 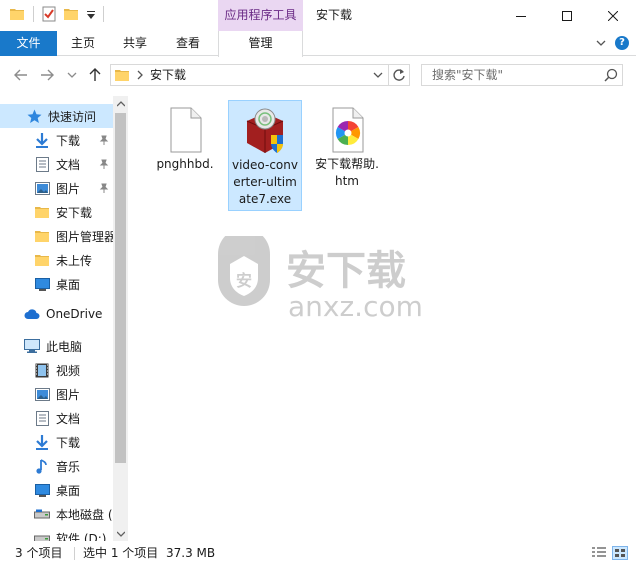 What do you see at coordinates (265, 130) in the screenshot?
I see `installer-icon` at bounding box center [265, 130].